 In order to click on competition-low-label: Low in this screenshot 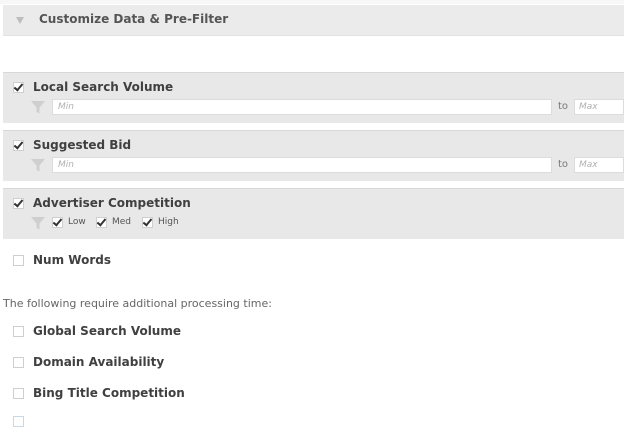, I will do `click(77, 222)`.